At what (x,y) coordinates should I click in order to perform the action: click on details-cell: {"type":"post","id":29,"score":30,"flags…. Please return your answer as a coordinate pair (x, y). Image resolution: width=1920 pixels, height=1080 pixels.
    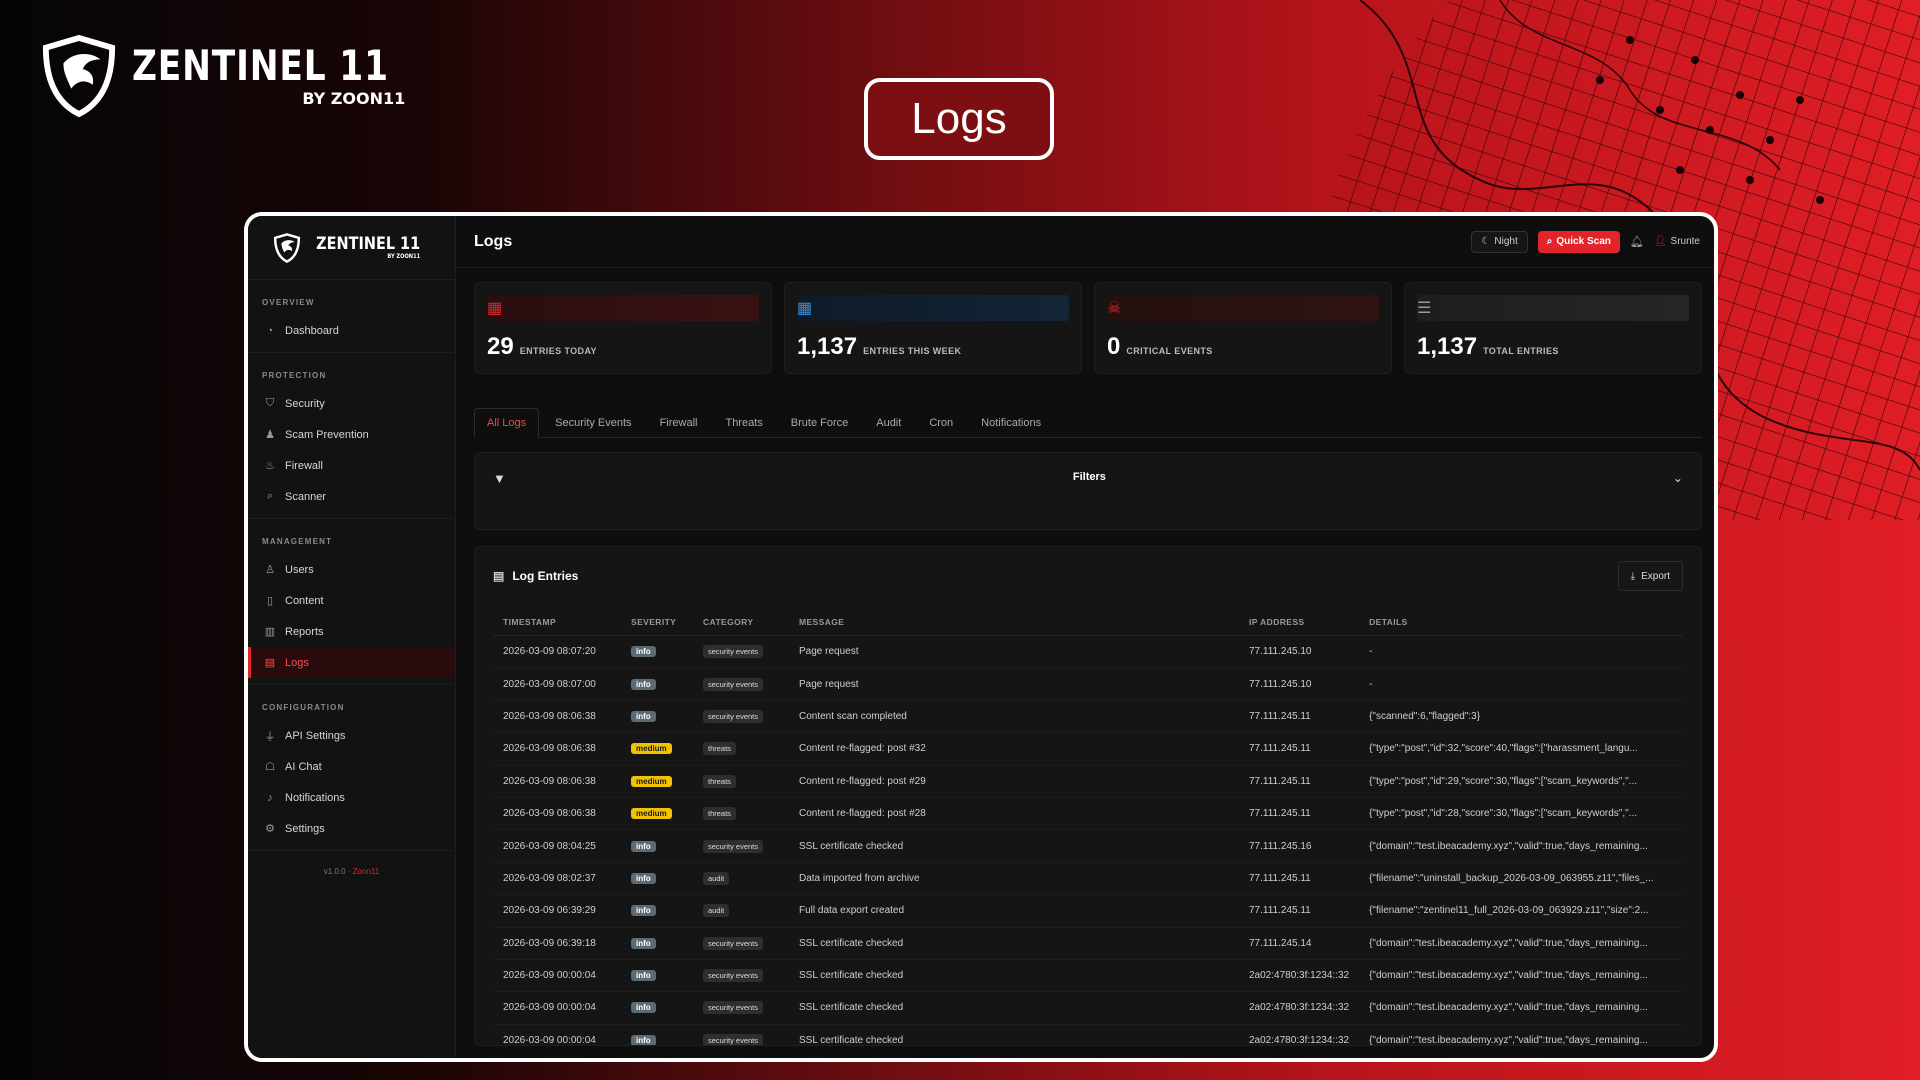
    Looking at the image, I should click on (1521, 781).